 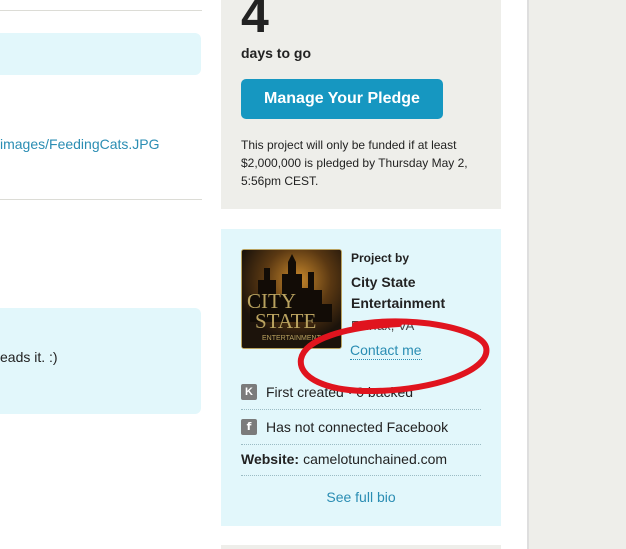 I want to click on first-created-text: First created · 0 backed, so click(x=340, y=392).